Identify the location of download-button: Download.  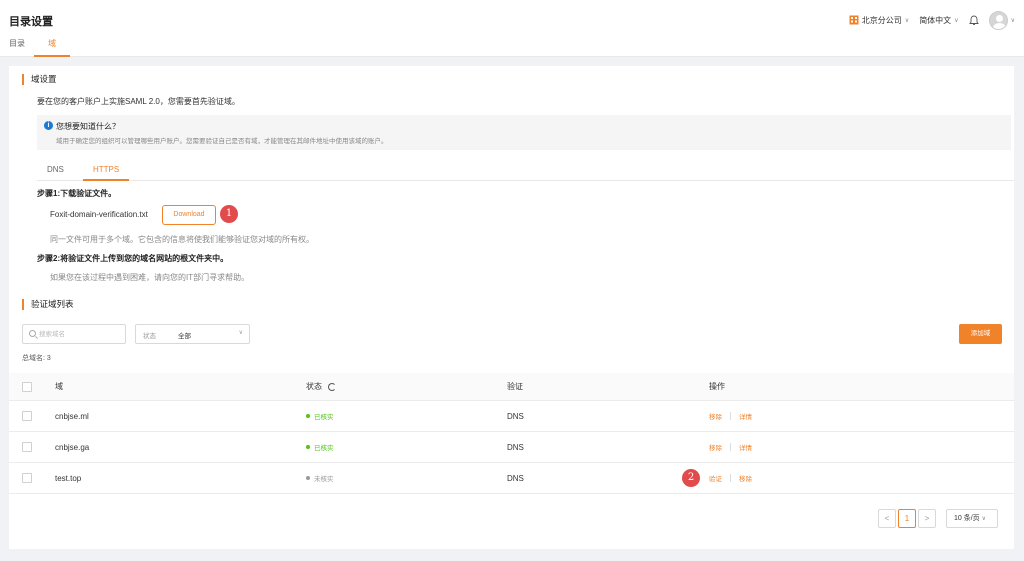
(189, 215).